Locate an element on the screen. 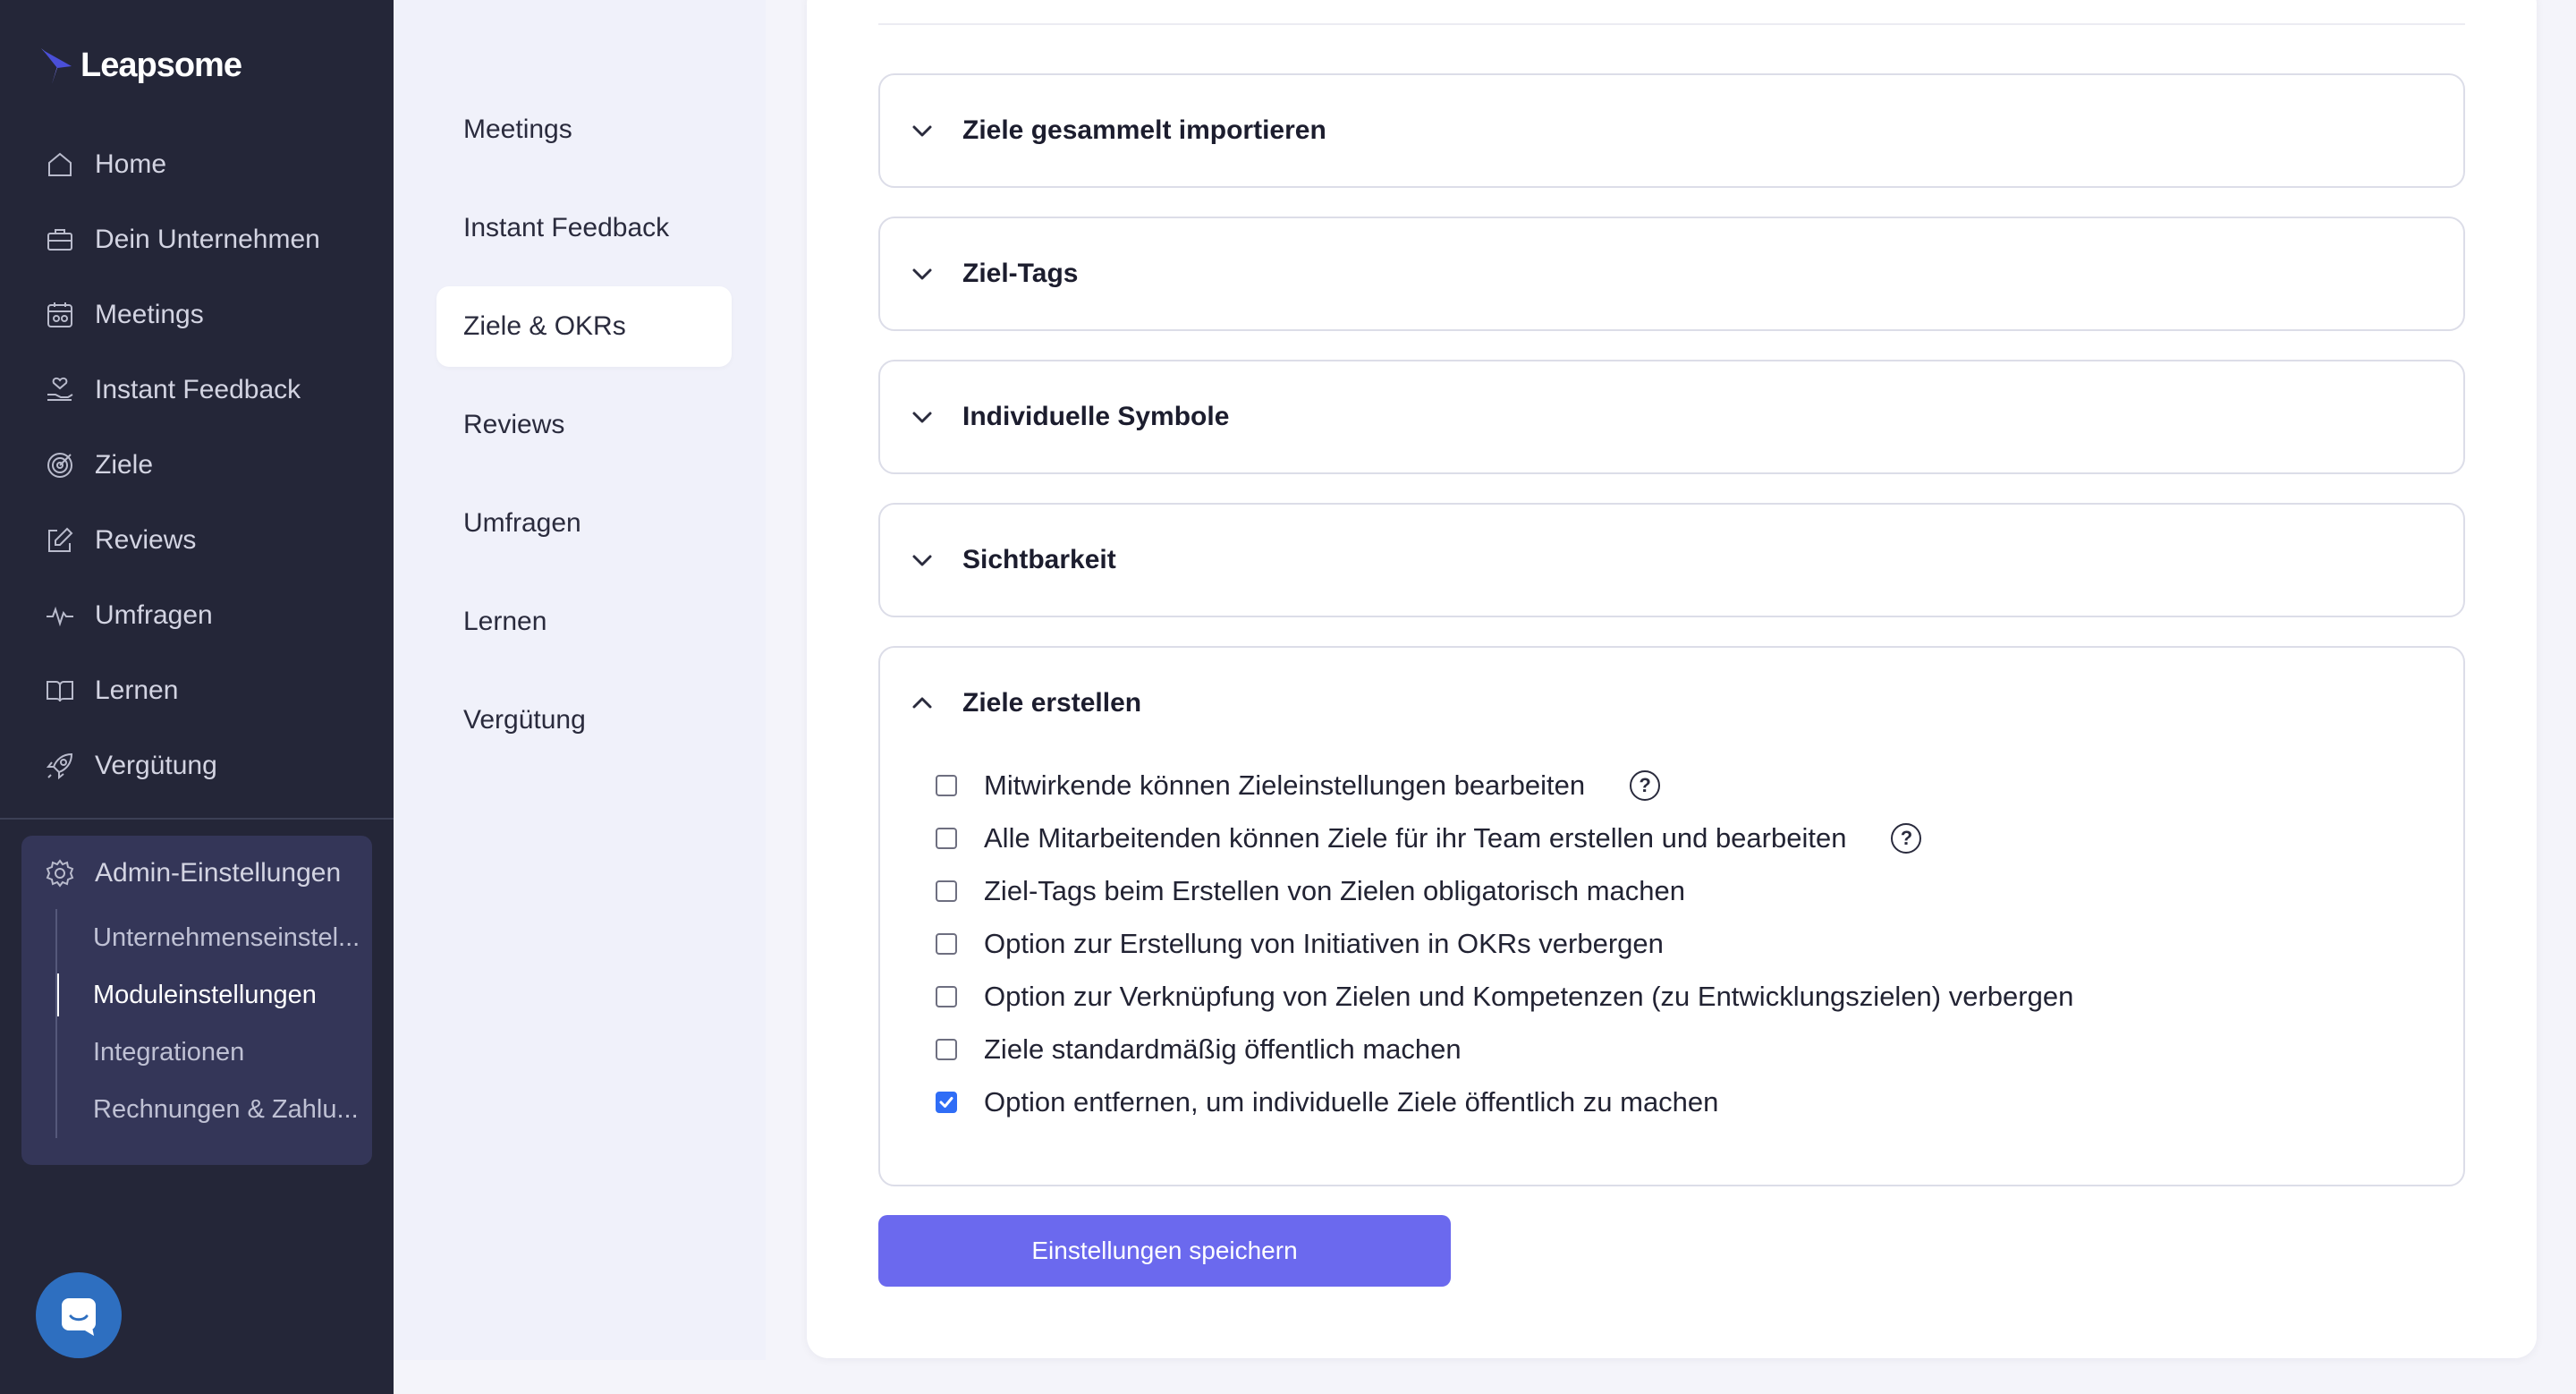  sidebar-item-surveys: Umfragen is located at coordinates (197, 615).